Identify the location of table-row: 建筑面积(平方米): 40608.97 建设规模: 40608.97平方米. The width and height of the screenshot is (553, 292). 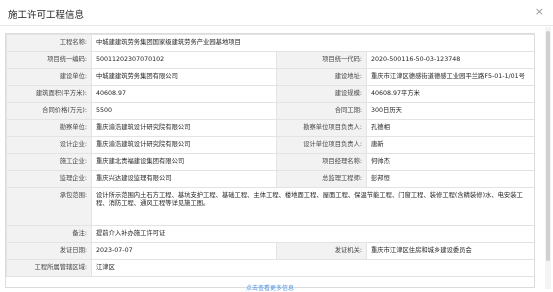
(270, 94).